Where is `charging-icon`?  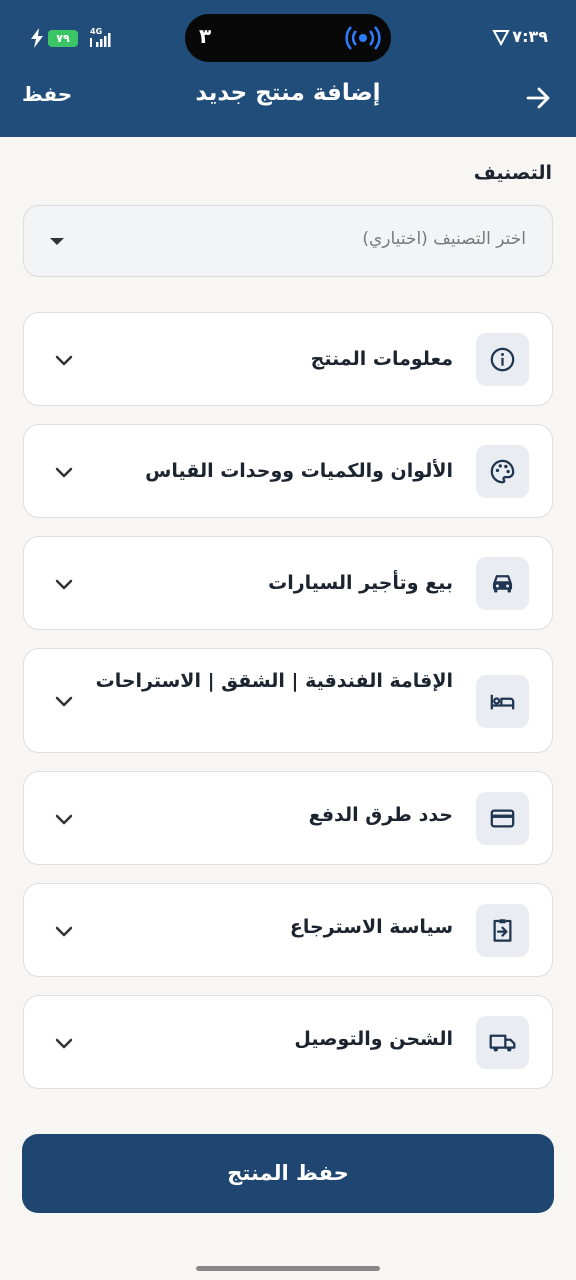 charging-icon is located at coordinates (37, 38).